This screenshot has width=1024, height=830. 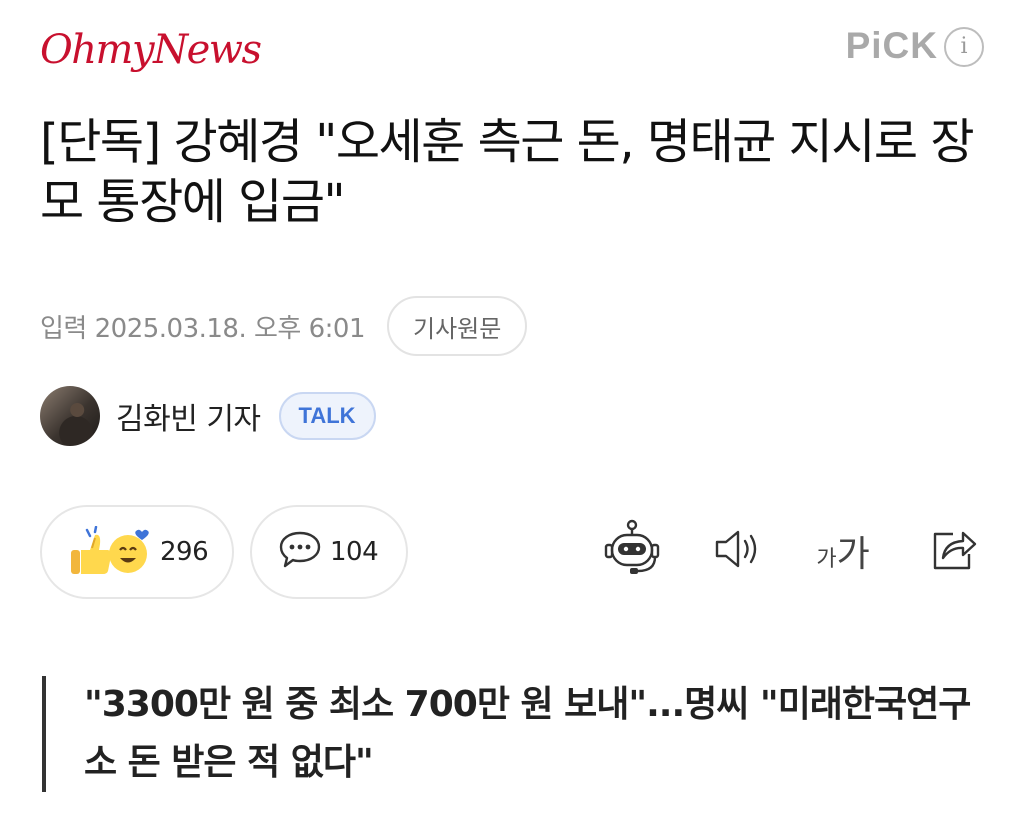 I want to click on article-headline: [단독] 강혜경 "오세훈 측근 돈, 명태균 지시로 장모 통장에 입금", so click(x=507, y=172).